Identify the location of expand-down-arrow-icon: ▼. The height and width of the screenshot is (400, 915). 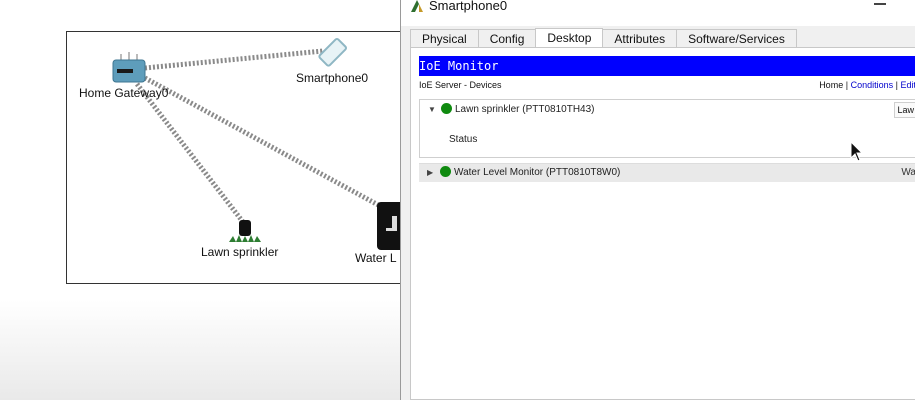
(432, 110).